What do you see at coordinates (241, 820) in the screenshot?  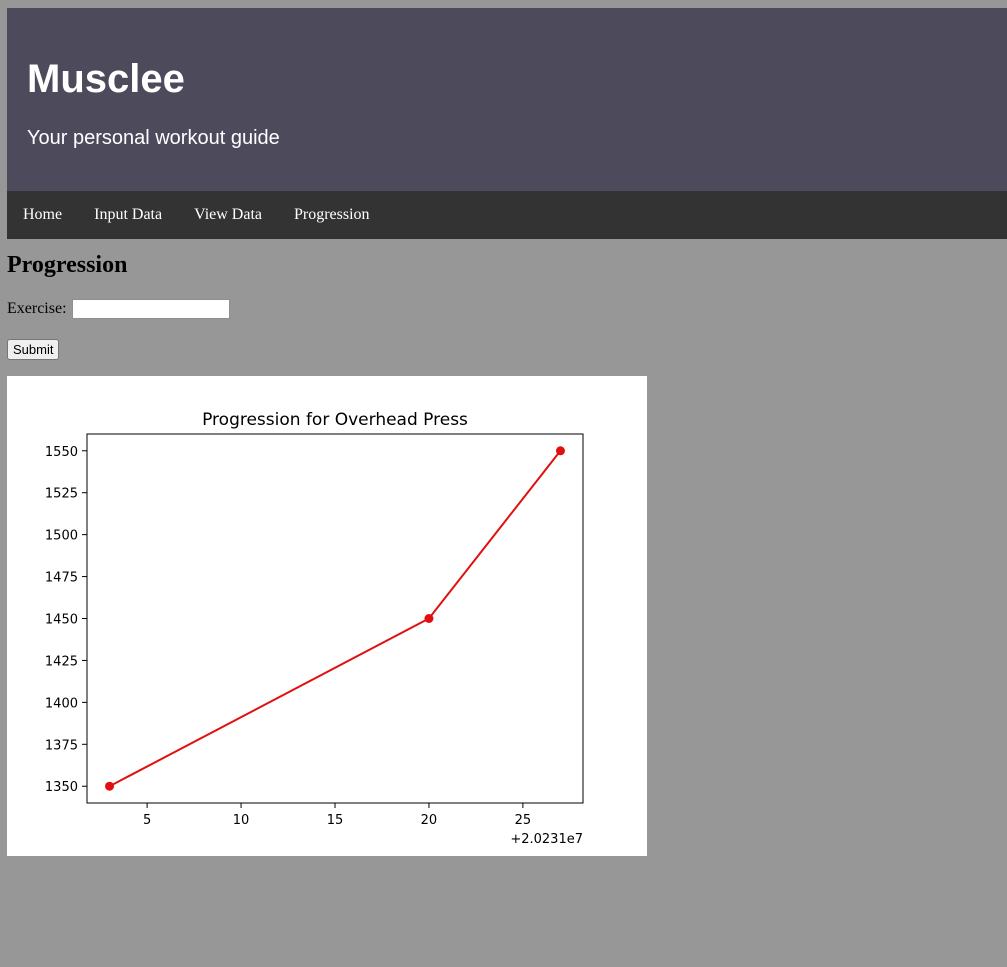 I see `x-tick-label: 10` at bounding box center [241, 820].